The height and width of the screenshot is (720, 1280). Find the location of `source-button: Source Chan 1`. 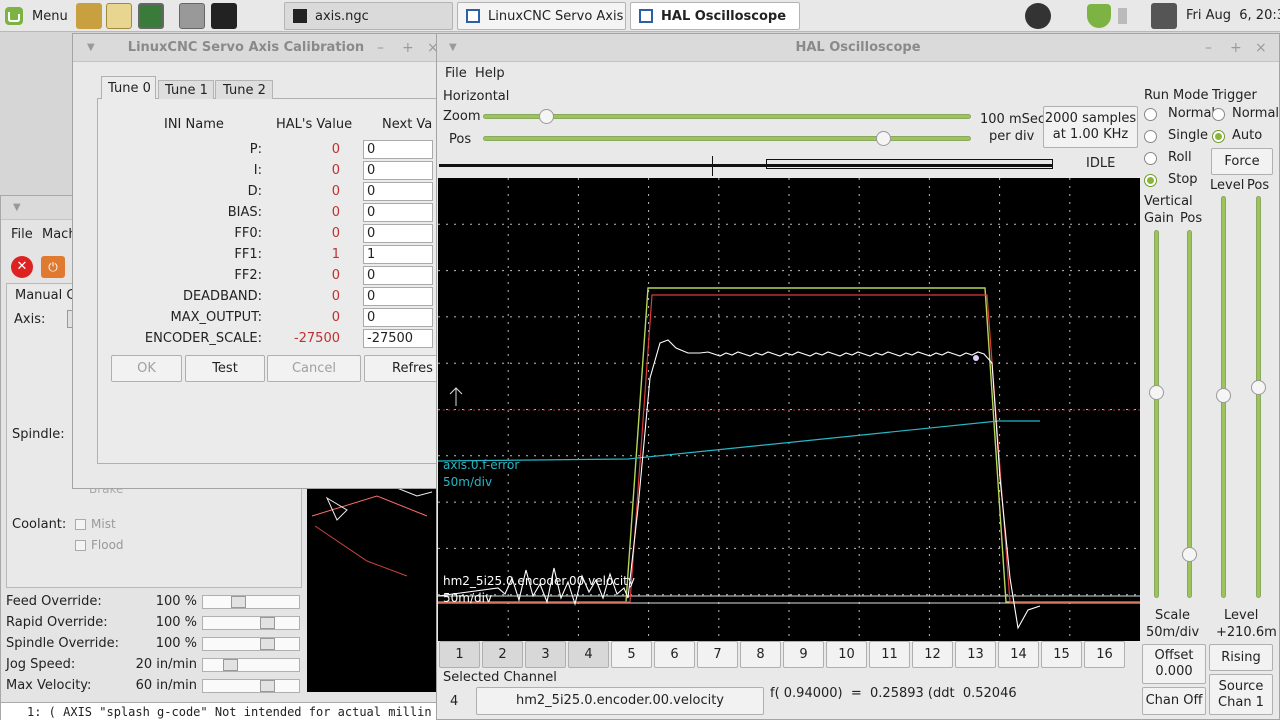

source-button: Source Chan 1 is located at coordinates (1241, 694).